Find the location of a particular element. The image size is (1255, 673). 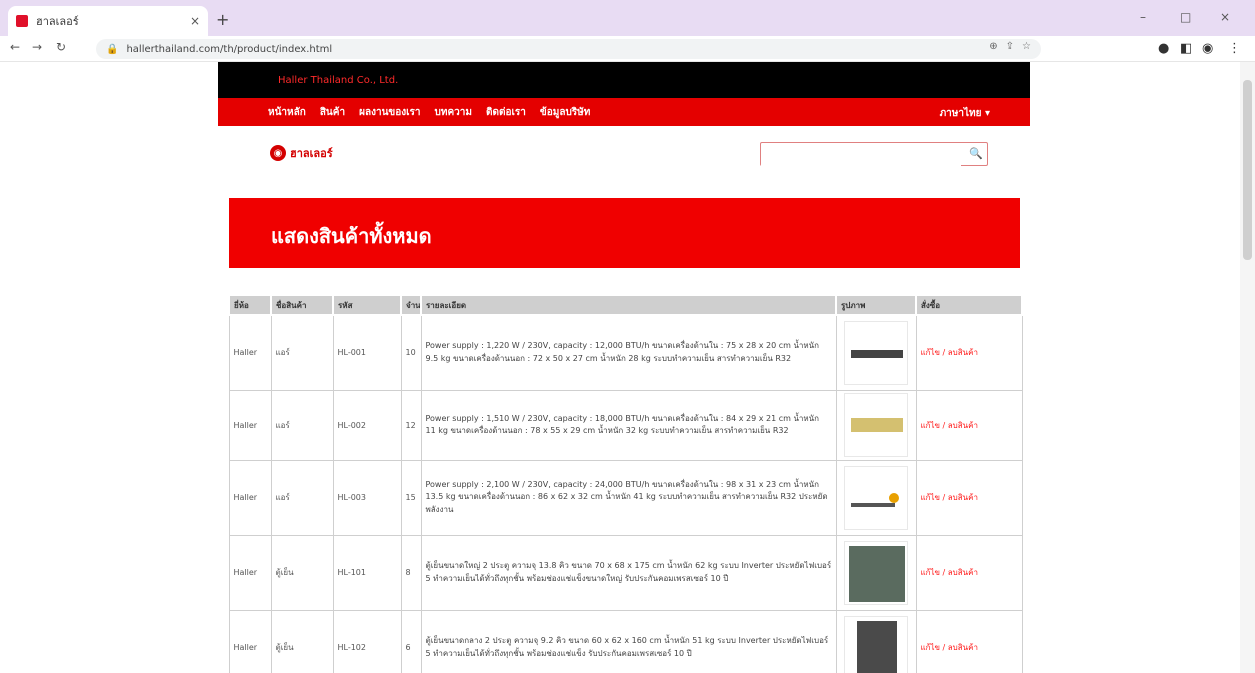

forward-icon: → is located at coordinates (37, 47).